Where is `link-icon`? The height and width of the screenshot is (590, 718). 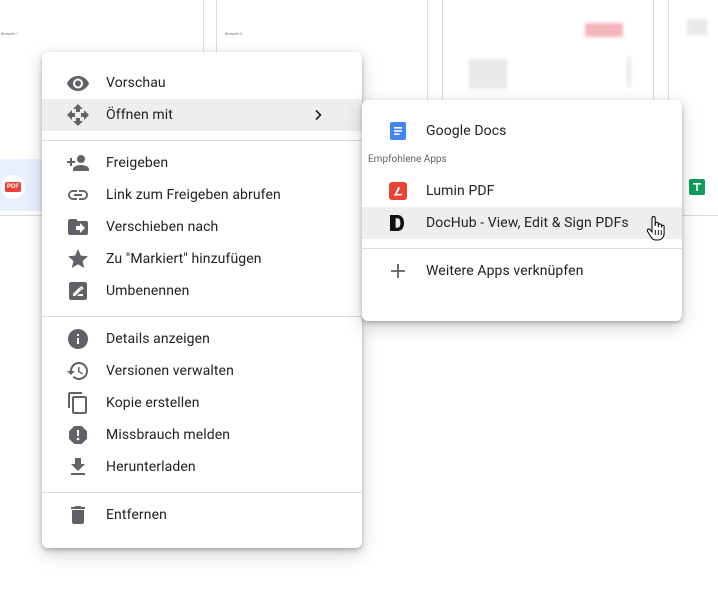 link-icon is located at coordinates (78, 195).